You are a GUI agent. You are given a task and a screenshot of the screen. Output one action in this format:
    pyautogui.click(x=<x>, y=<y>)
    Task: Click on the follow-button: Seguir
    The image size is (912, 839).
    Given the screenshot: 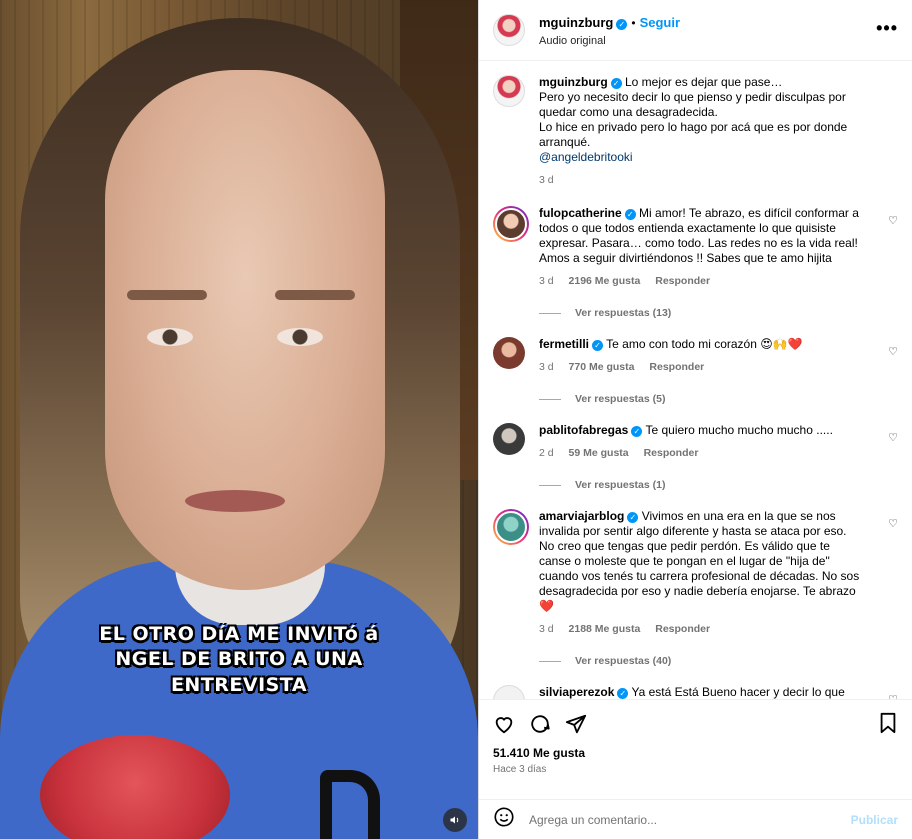 What is the action you would take?
    pyautogui.click(x=660, y=22)
    